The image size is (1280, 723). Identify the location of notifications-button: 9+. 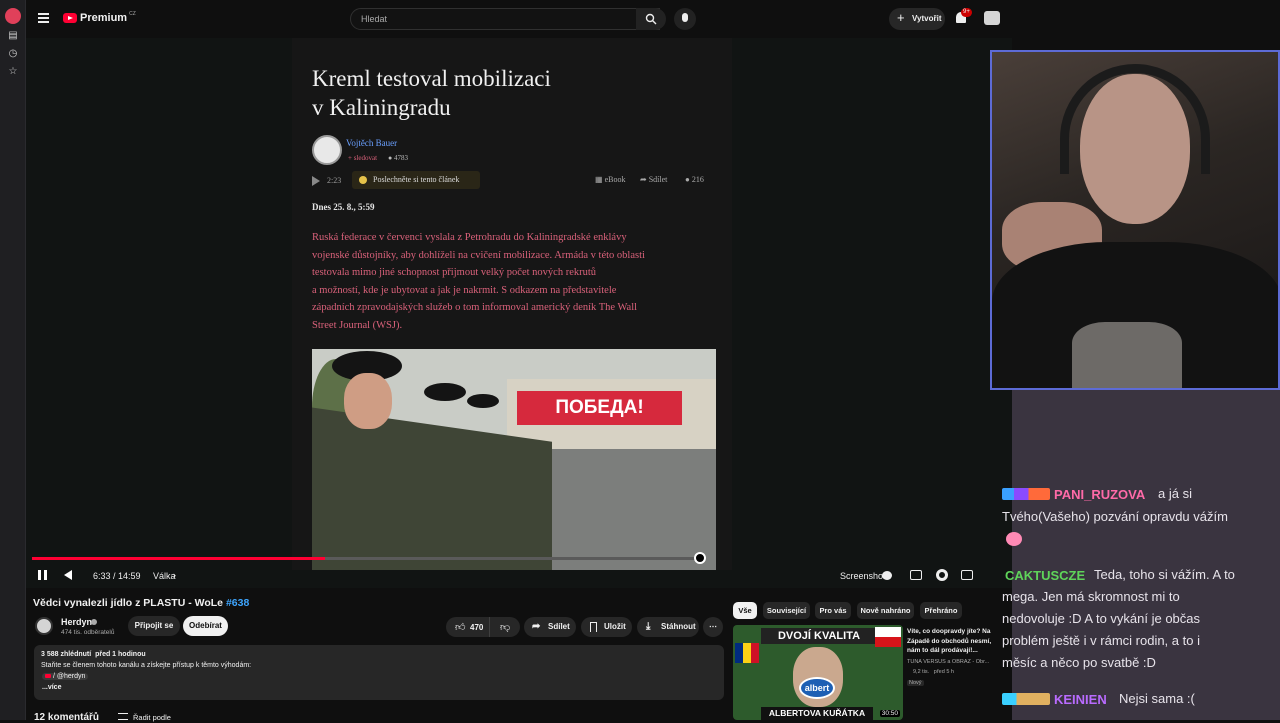
(963, 17).